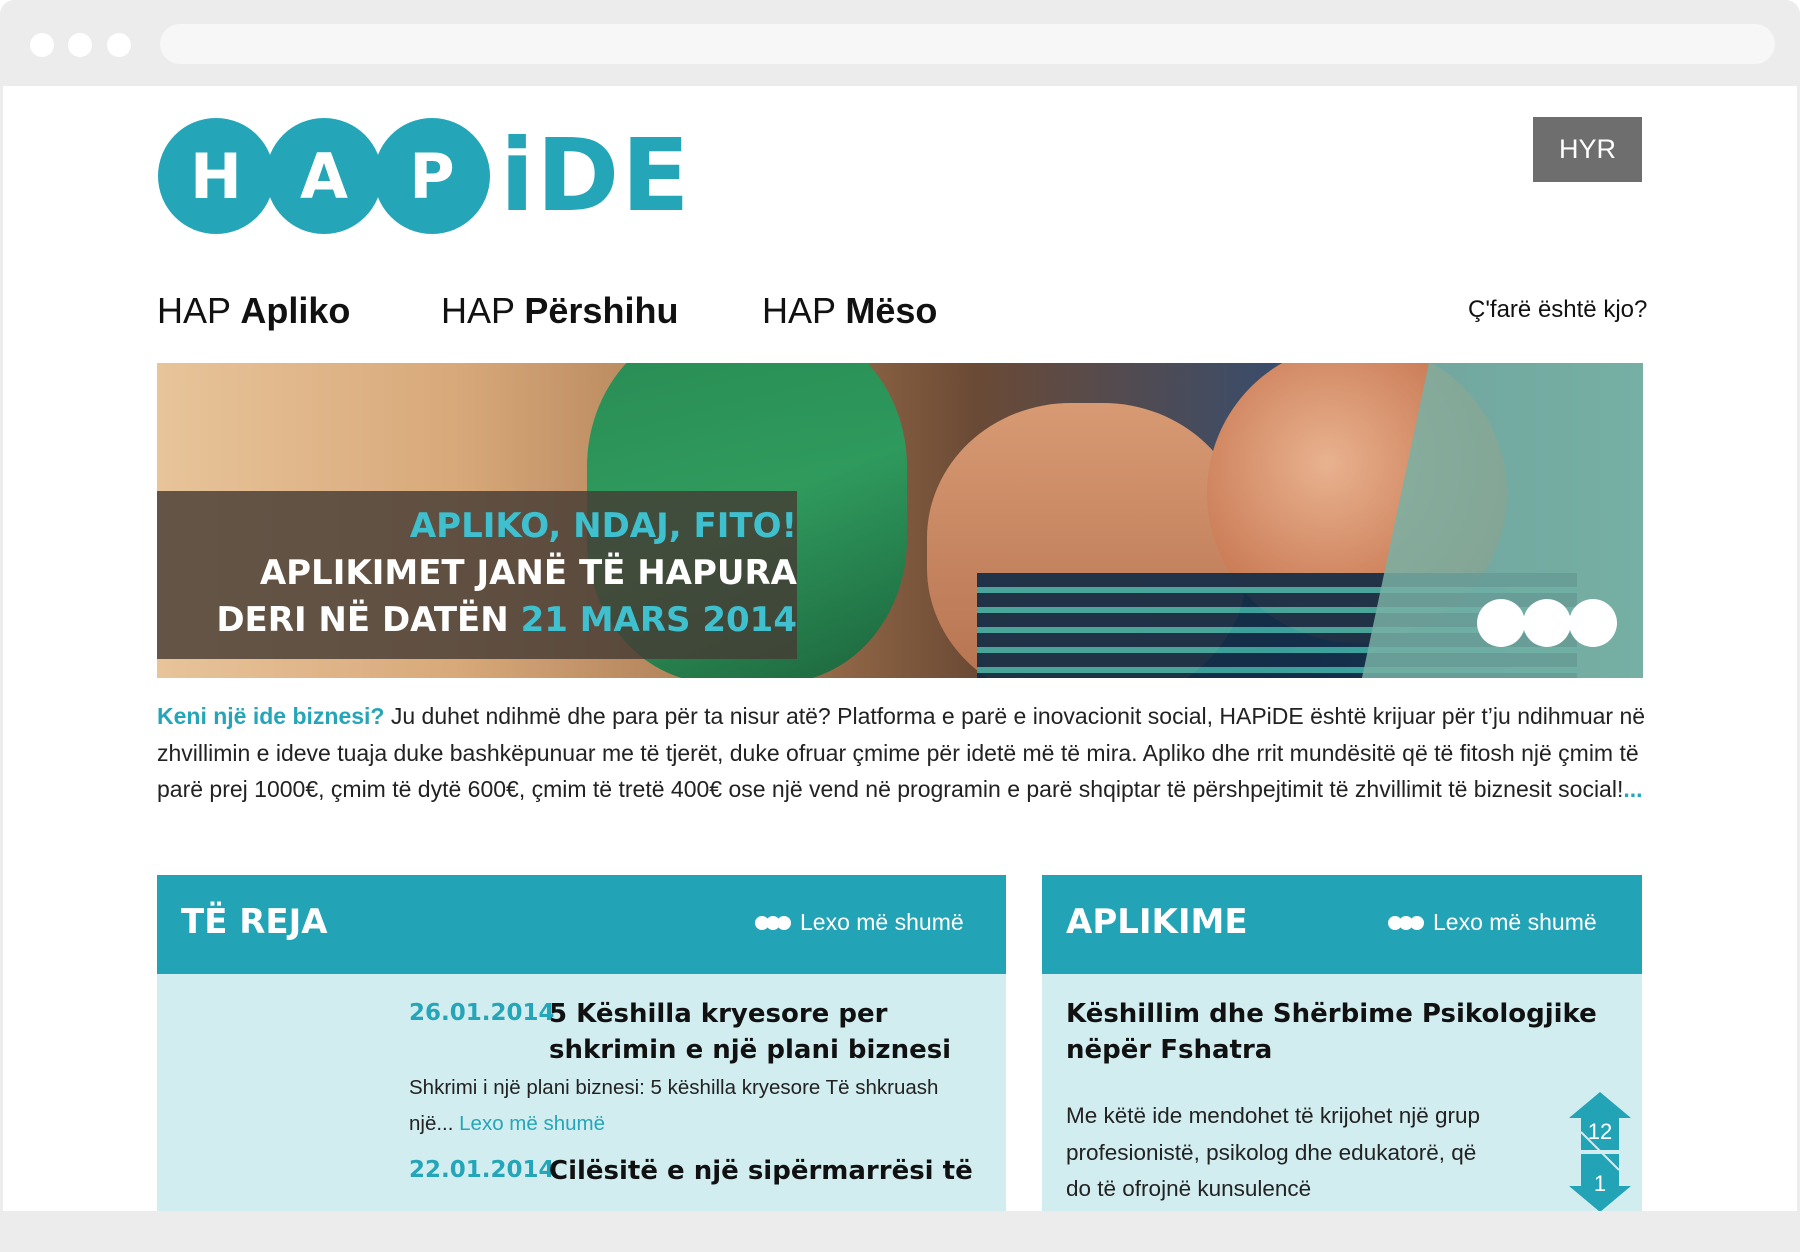 The height and width of the screenshot is (1252, 1800). I want to click on site-logo: H A P iDE, so click(425, 176).